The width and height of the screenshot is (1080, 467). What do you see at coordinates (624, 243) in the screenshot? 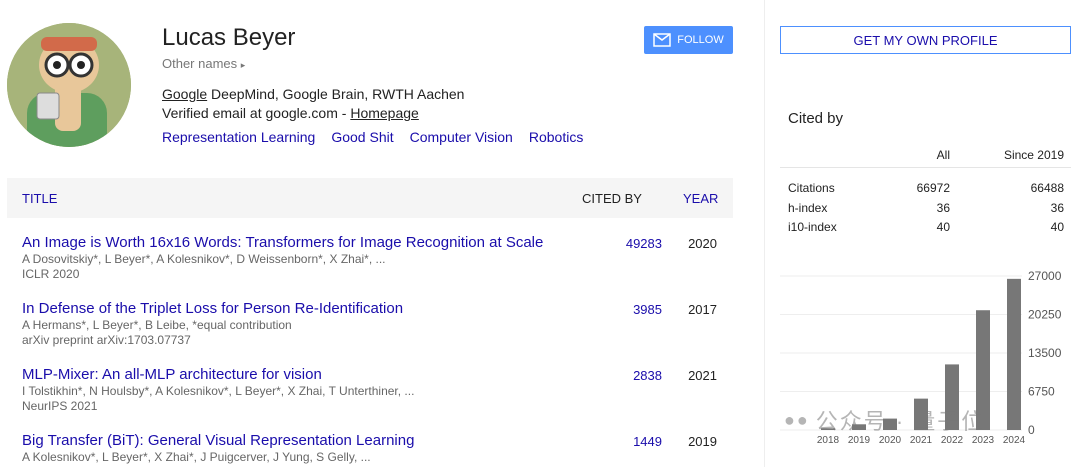
I see `cited-by-link: 49283` at bounding box center [624, 243].